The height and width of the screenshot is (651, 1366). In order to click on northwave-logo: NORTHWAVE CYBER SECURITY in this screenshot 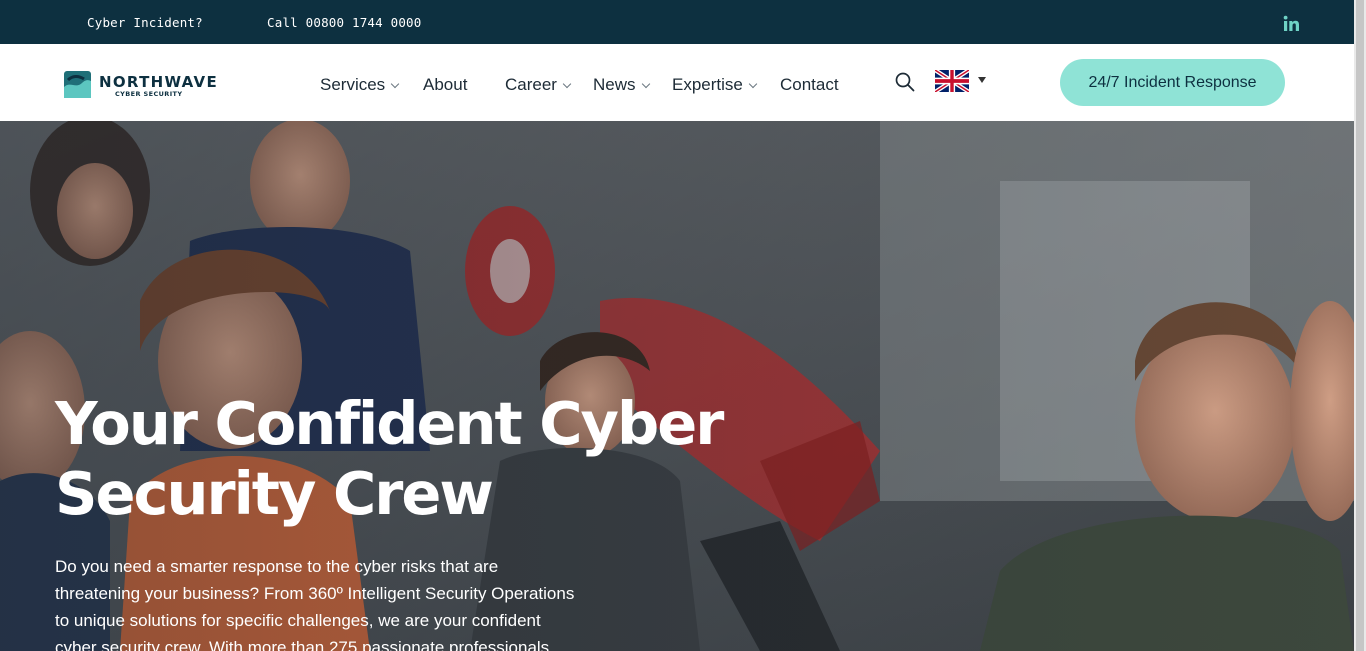, I will do `click(140, 85)`.